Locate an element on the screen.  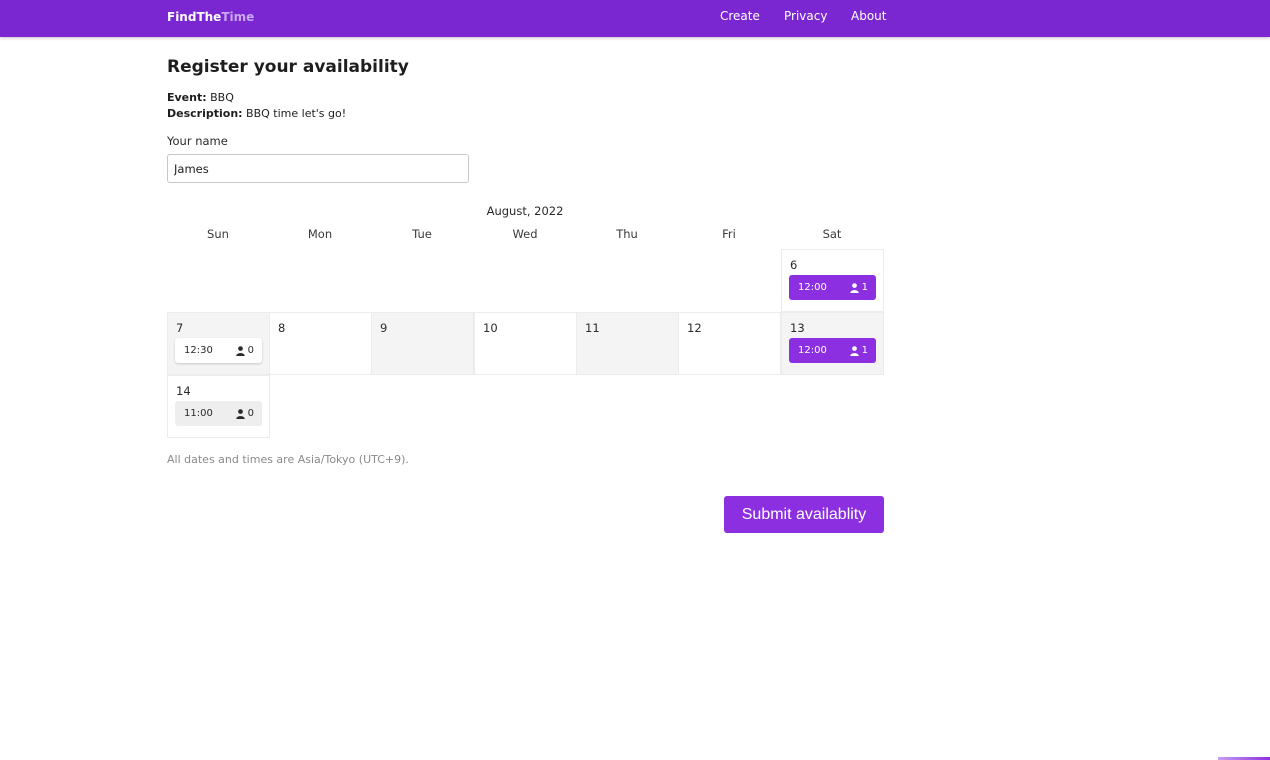
page-title: Register your availability is located at coordinates (288, 67).